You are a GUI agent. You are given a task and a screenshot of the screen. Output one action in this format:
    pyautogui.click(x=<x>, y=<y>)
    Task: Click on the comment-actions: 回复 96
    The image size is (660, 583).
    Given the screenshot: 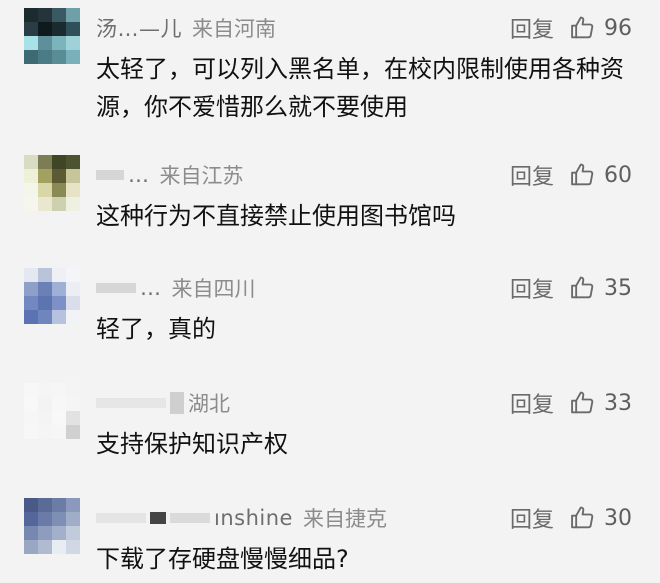 What is the action you would take?
    pyautogui.click(x=571, y=28)
    